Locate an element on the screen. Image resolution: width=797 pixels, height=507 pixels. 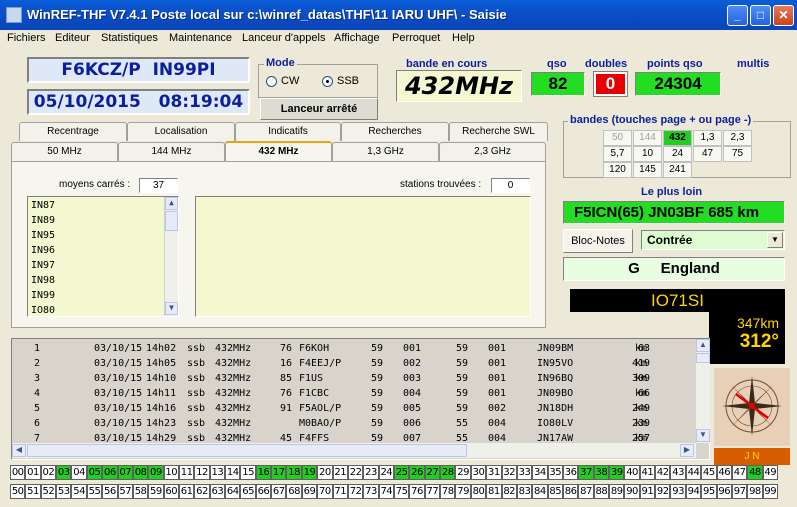
log-hscroll-thumb is located at coordinates (247, 450).